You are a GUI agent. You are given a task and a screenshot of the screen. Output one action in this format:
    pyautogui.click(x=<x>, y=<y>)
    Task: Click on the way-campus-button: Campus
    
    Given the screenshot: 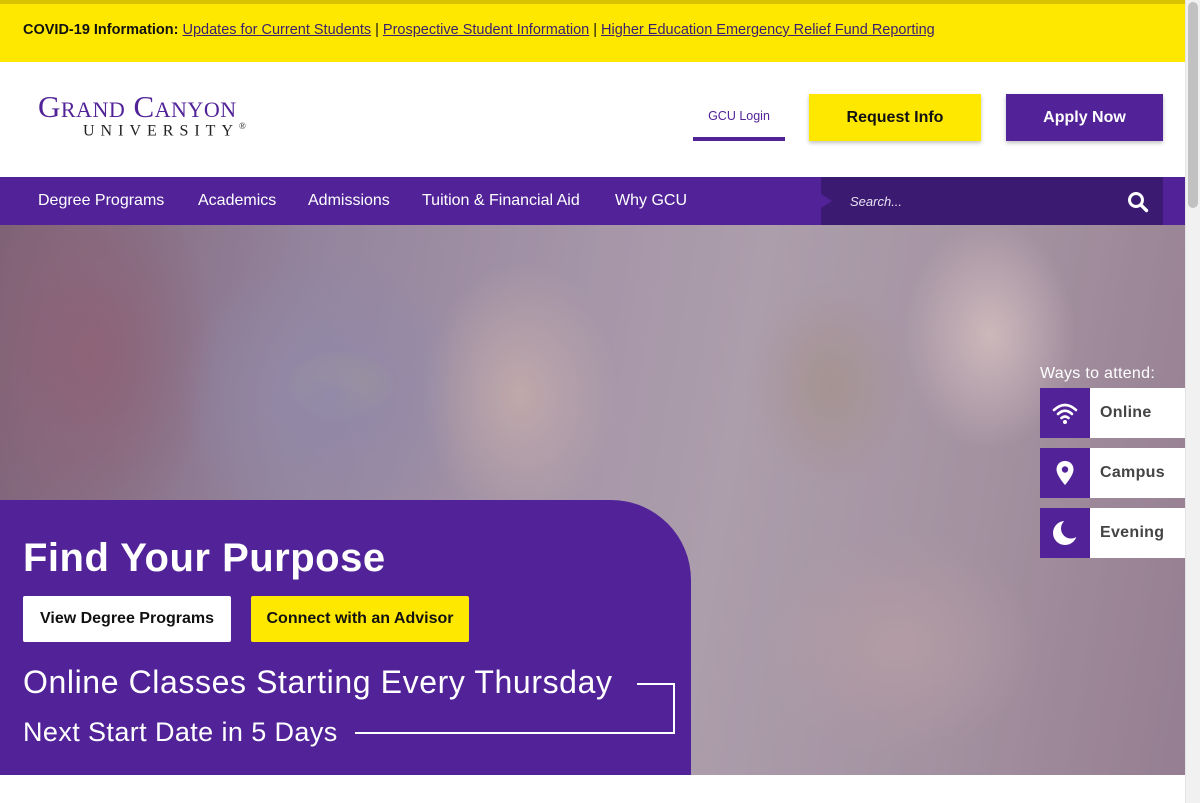 What is the action you would take?
    pyautogui.click(x=1112, y=473)
    